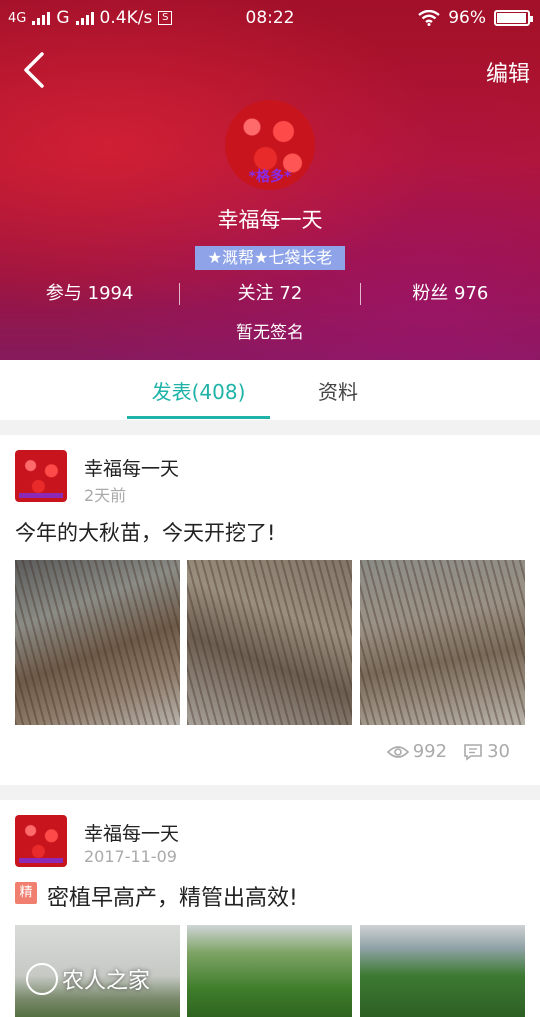  I want to click on stat-followers: 粉丝 976, so click(450, 294).